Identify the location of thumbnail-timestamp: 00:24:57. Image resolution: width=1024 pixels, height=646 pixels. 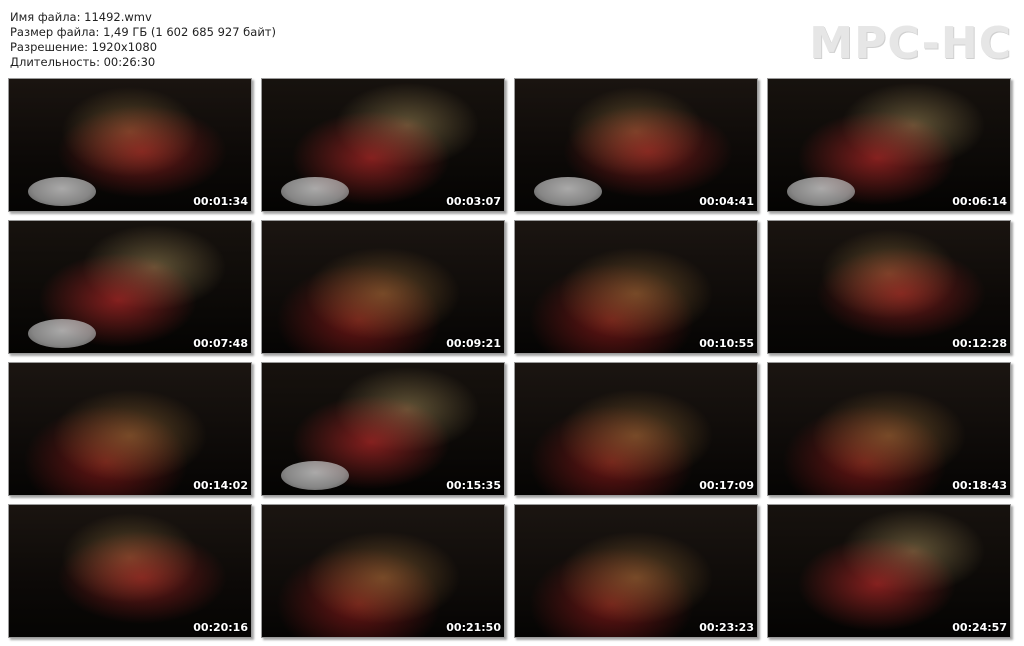
(979, 627).